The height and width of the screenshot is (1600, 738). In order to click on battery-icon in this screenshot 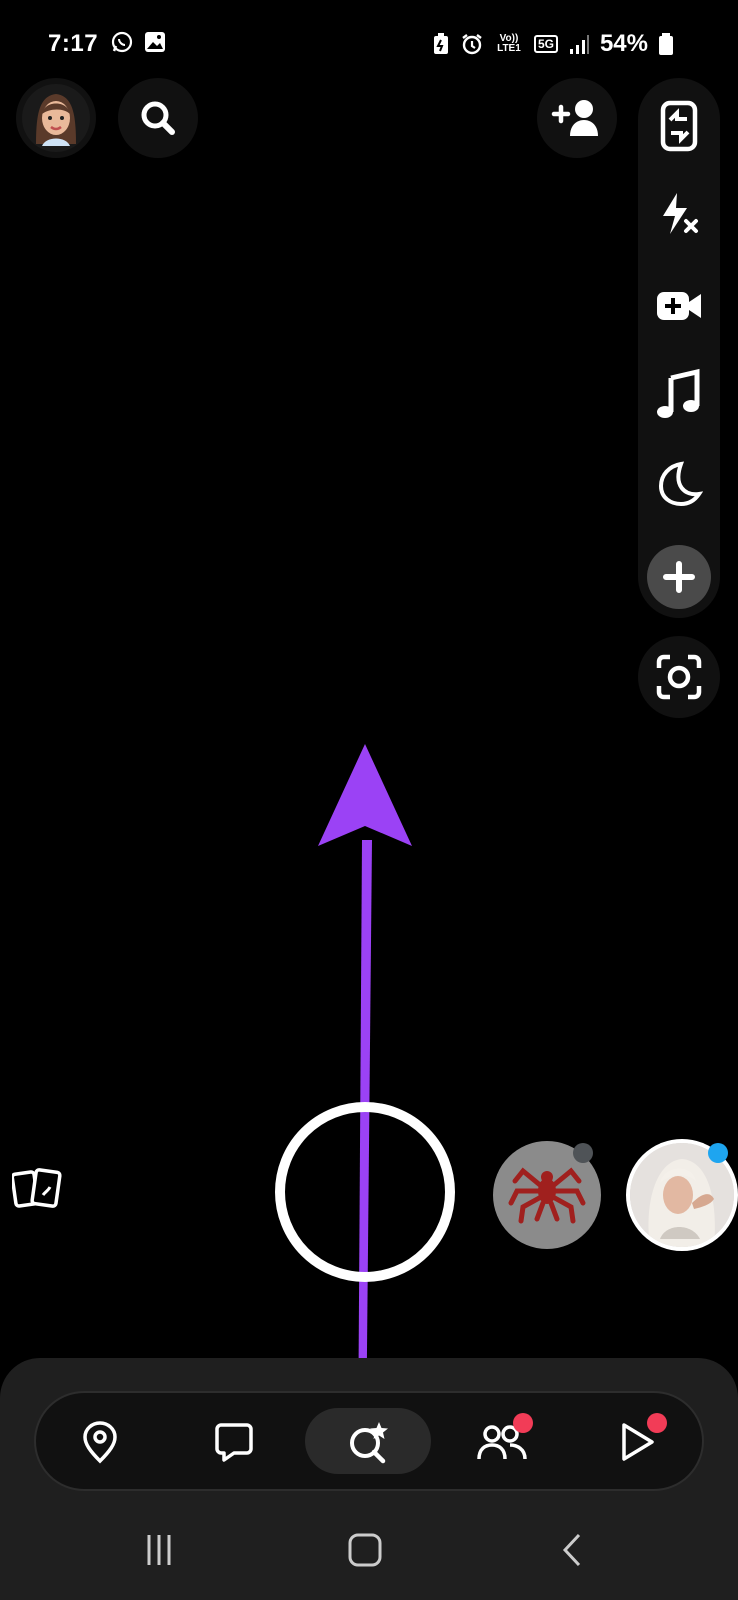, I will do `click(666, 44)`.